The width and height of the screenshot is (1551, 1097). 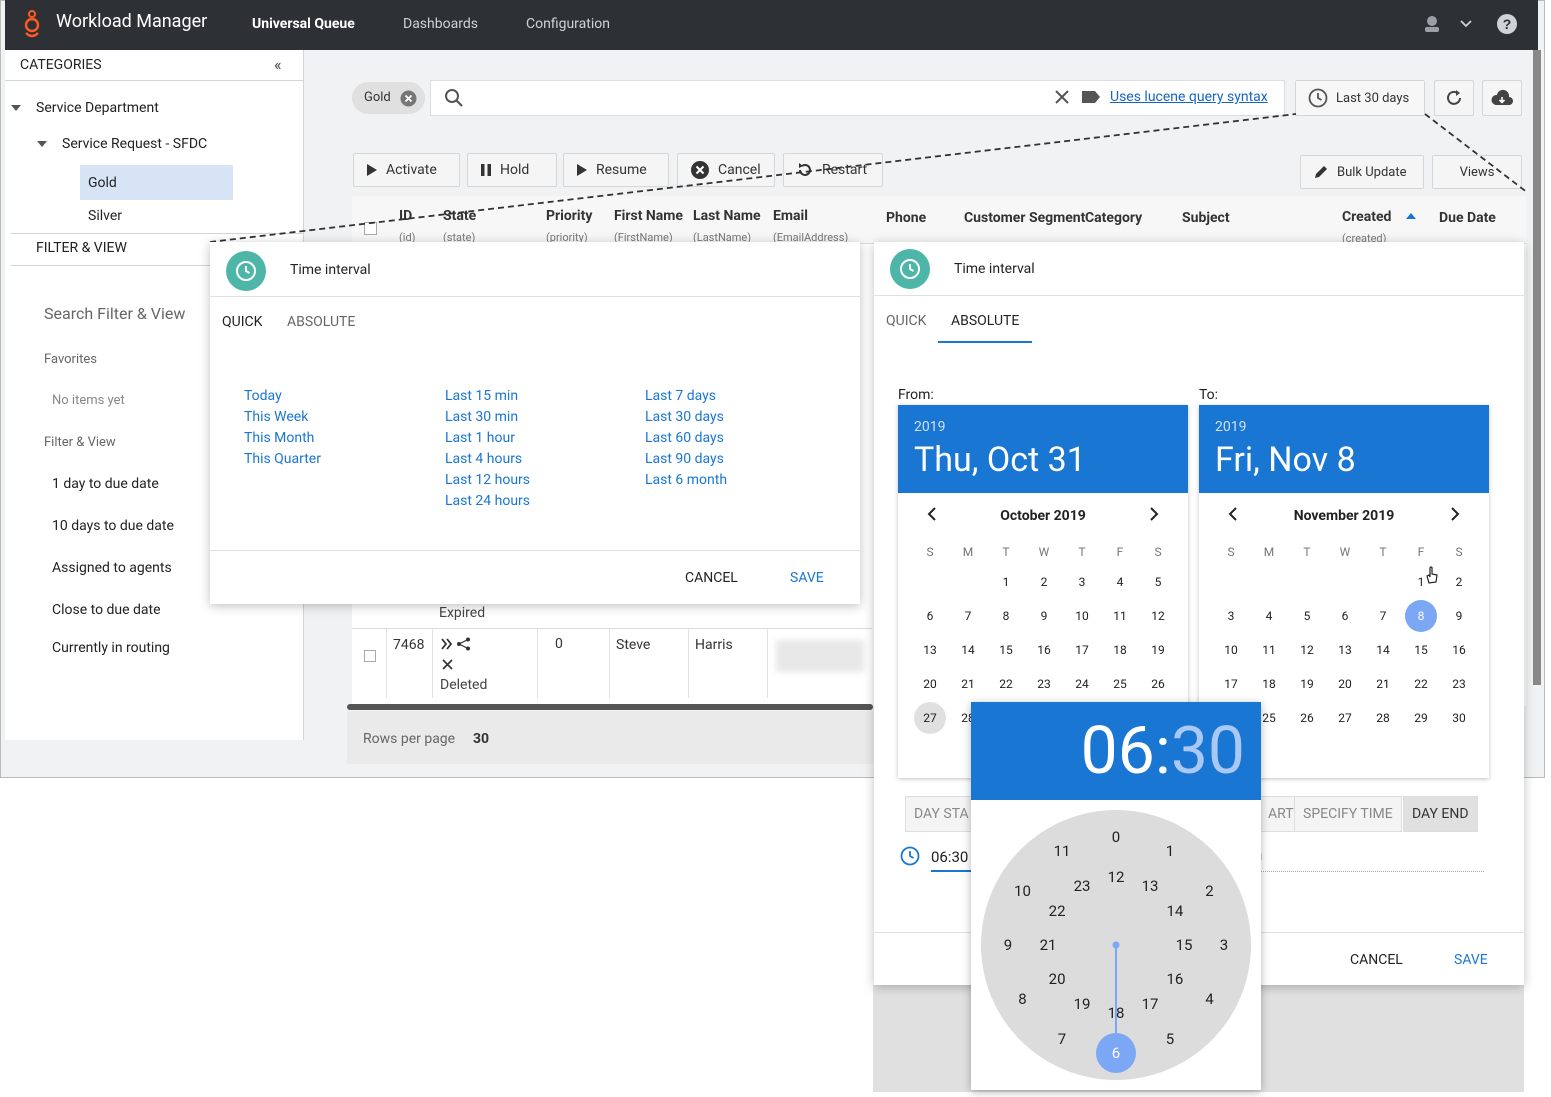 What do you see at coordinates (279, 438) in the screenshot?
I see `quick-option: This Month` at bounding box center [279, 438].